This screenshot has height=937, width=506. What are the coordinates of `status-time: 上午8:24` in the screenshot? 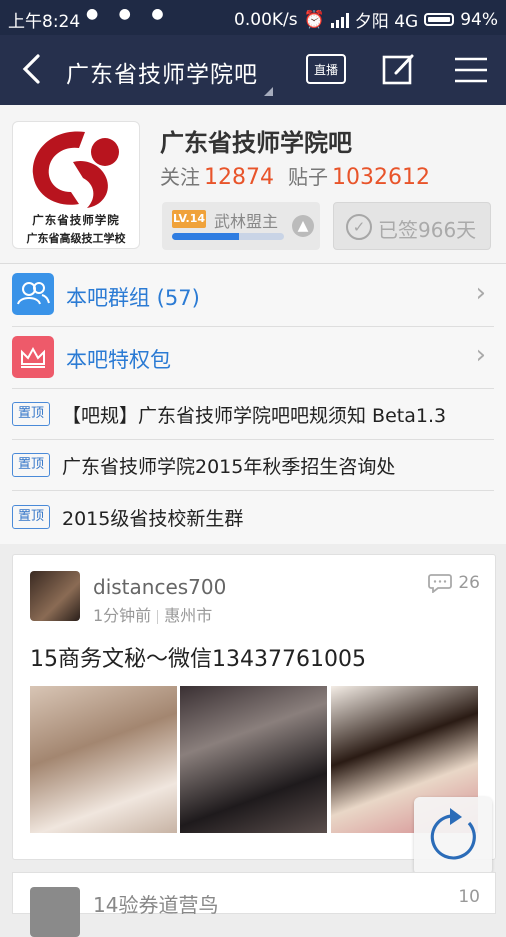 It's located at (44, 22).